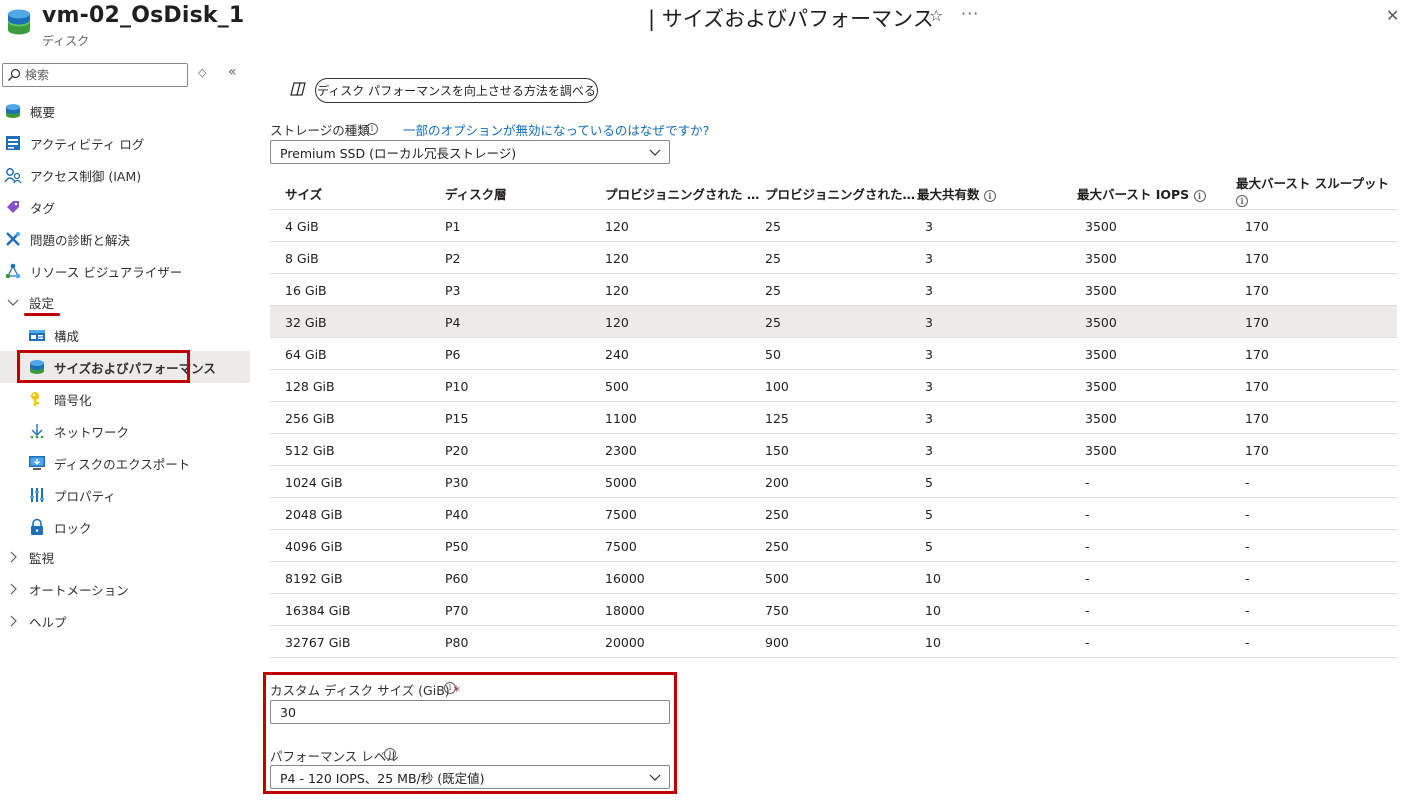 The width and height of the screenshot is (1401, 801). Describe the element at coordinates (334, 756) in the screenshot. I see `performance-level-label: パフォーマンス レベル` at that location.